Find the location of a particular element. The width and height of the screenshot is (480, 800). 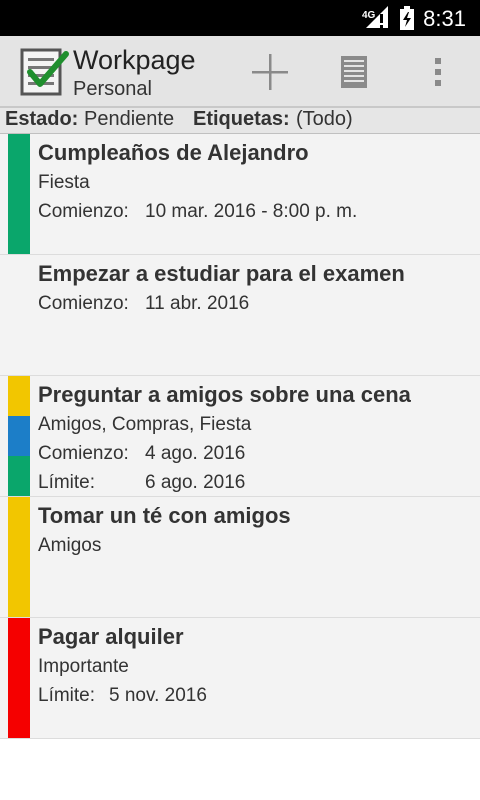

task-title: Pagar alquiler is located at coordinates (111, 636).